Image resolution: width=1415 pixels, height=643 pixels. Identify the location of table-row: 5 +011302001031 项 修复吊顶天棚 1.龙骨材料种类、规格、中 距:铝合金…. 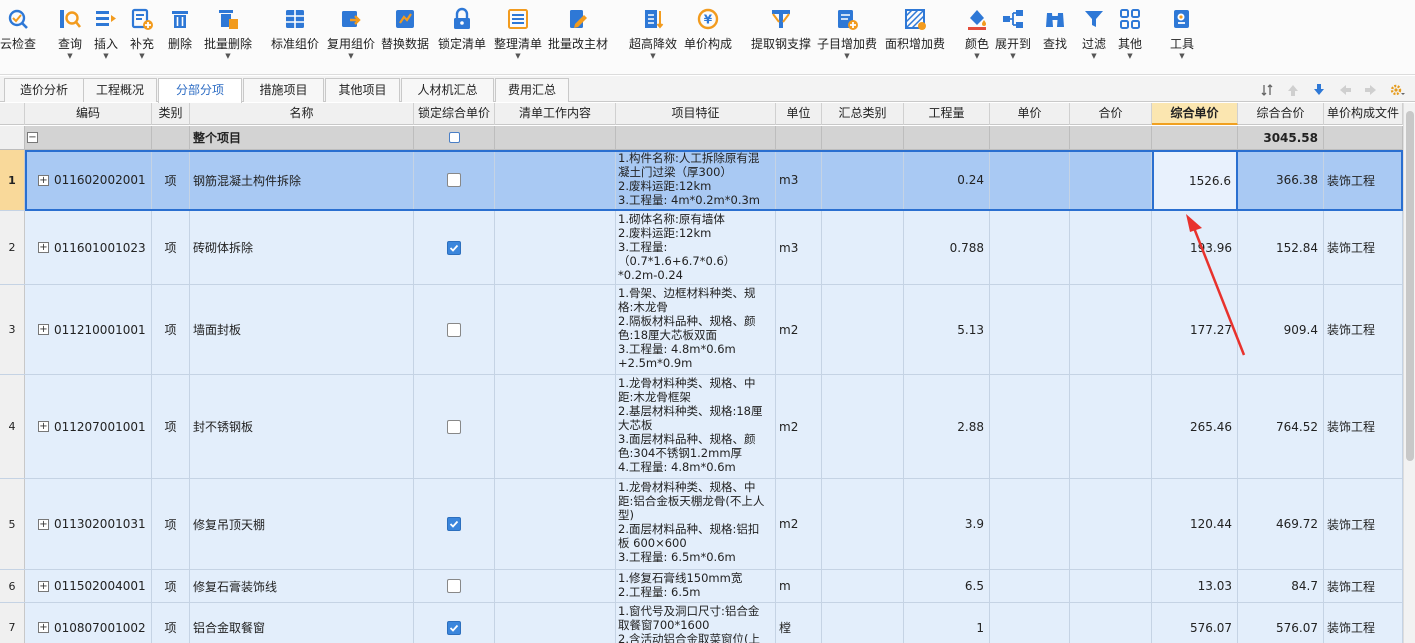
(701, 524).